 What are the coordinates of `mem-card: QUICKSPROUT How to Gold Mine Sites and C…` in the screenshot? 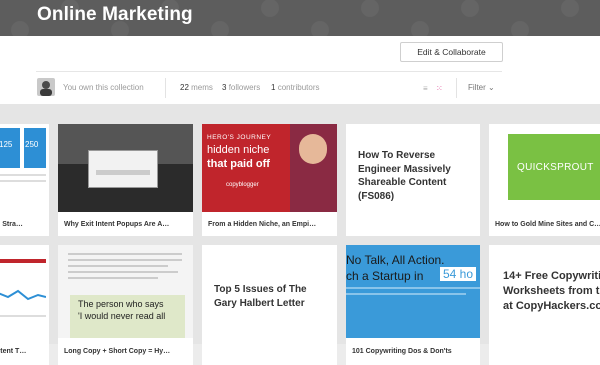 It's located at (544, 180).